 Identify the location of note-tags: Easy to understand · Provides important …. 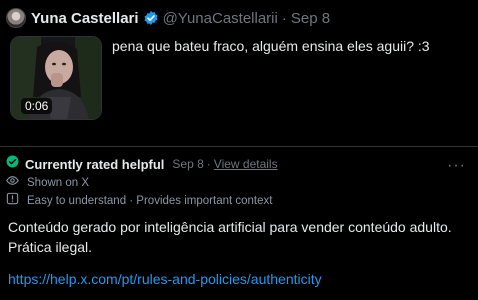
(150, 201).